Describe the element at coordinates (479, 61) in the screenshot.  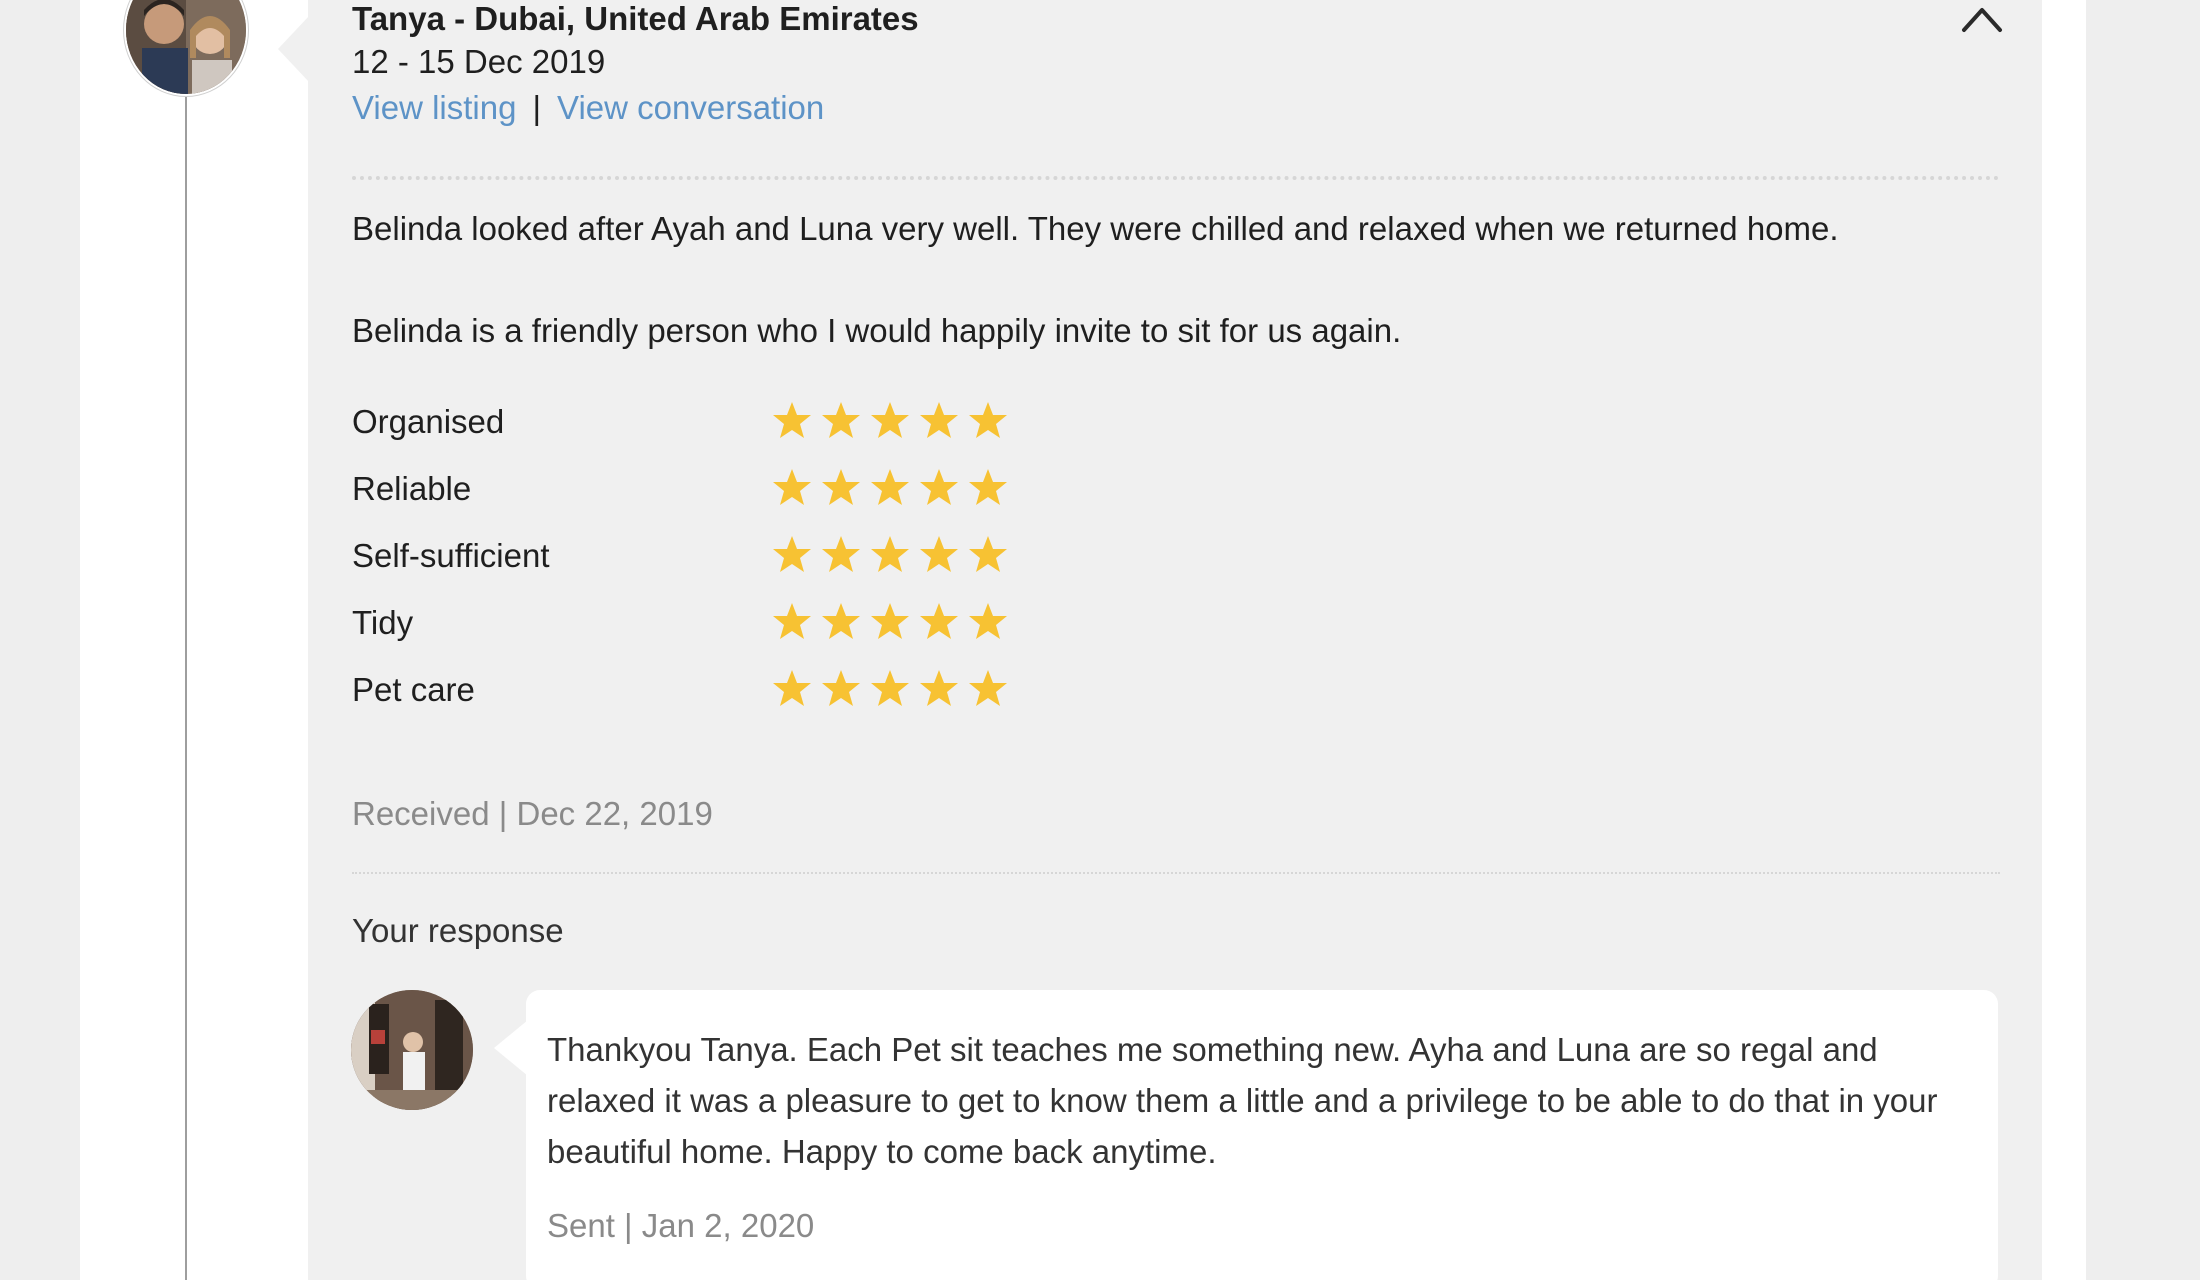
I see `stay-dates: 12 - 15 Dec 2019` at that location.